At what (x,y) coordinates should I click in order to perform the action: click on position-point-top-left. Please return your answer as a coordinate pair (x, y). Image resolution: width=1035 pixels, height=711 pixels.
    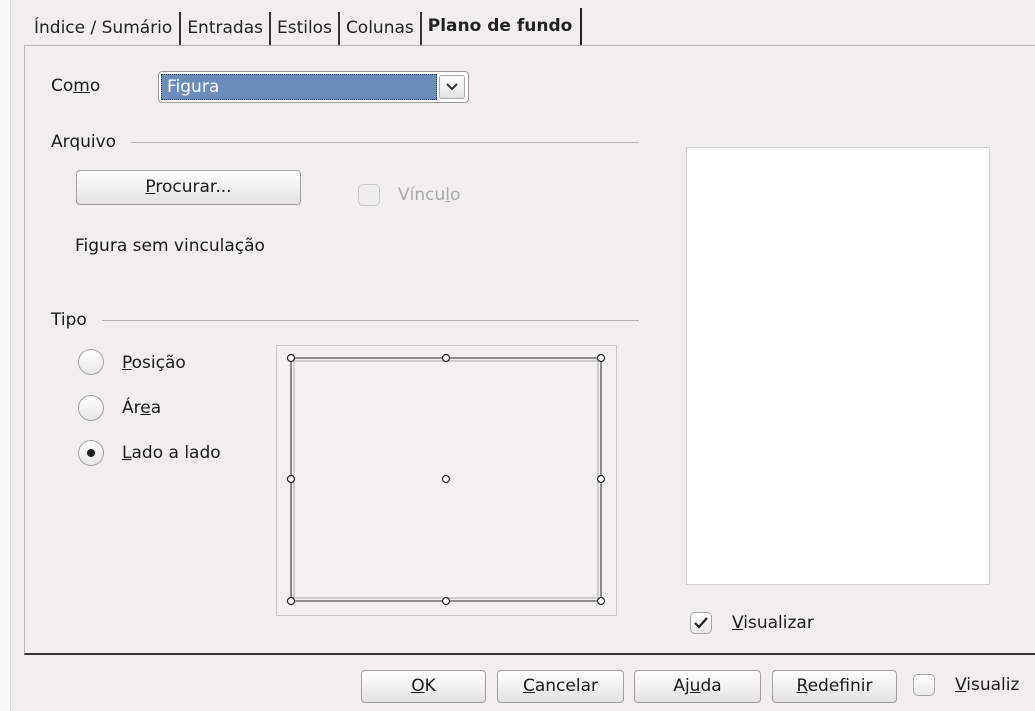
    Looking at the image, I should click on (291, 358).